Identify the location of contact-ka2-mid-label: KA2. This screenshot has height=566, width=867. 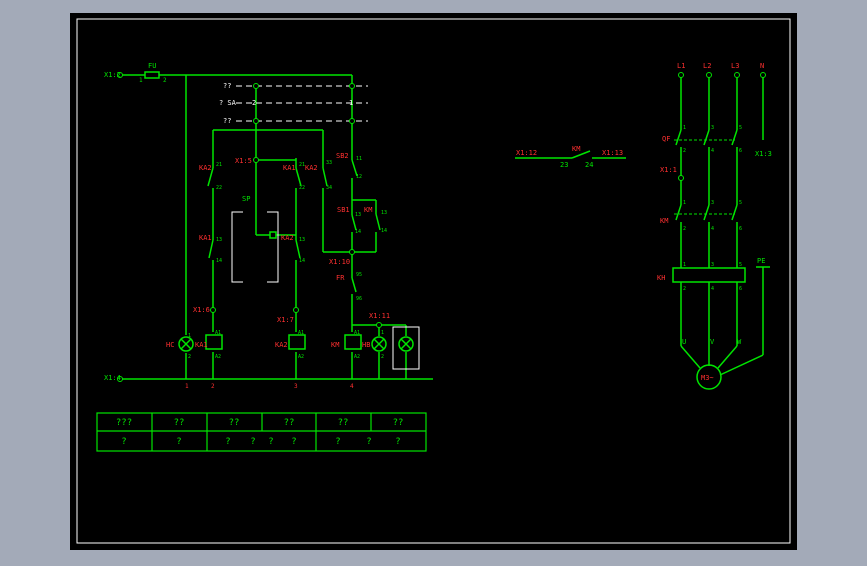
(311, 168).